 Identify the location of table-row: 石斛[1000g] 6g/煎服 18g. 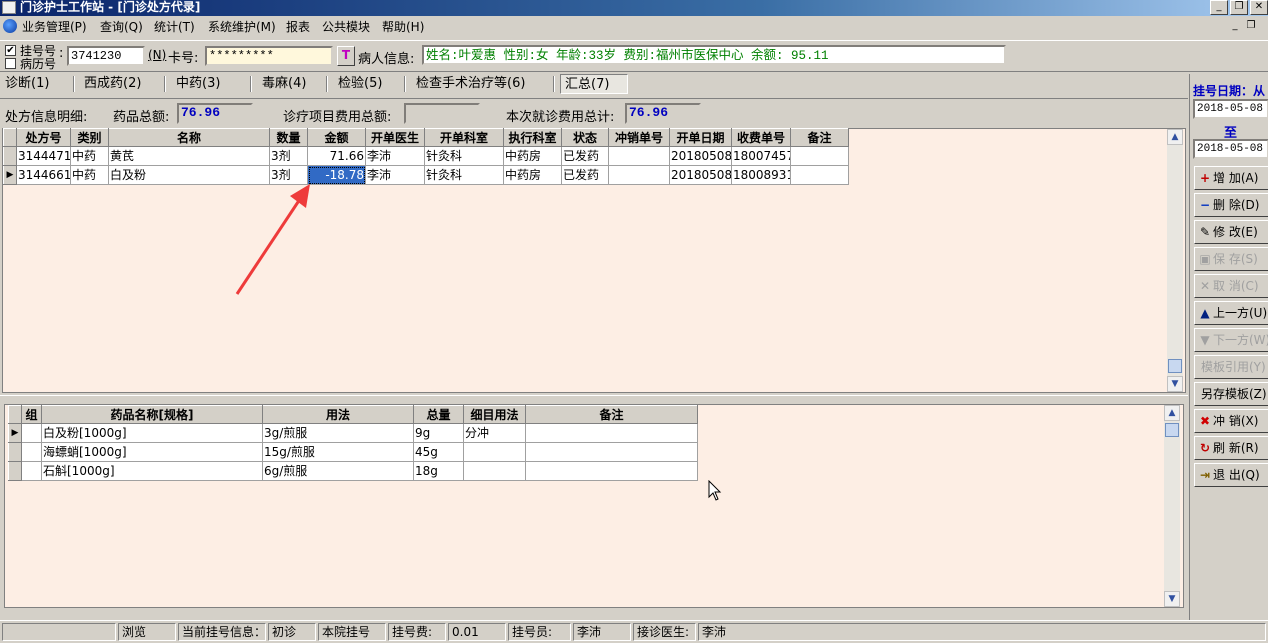
(353, 471).